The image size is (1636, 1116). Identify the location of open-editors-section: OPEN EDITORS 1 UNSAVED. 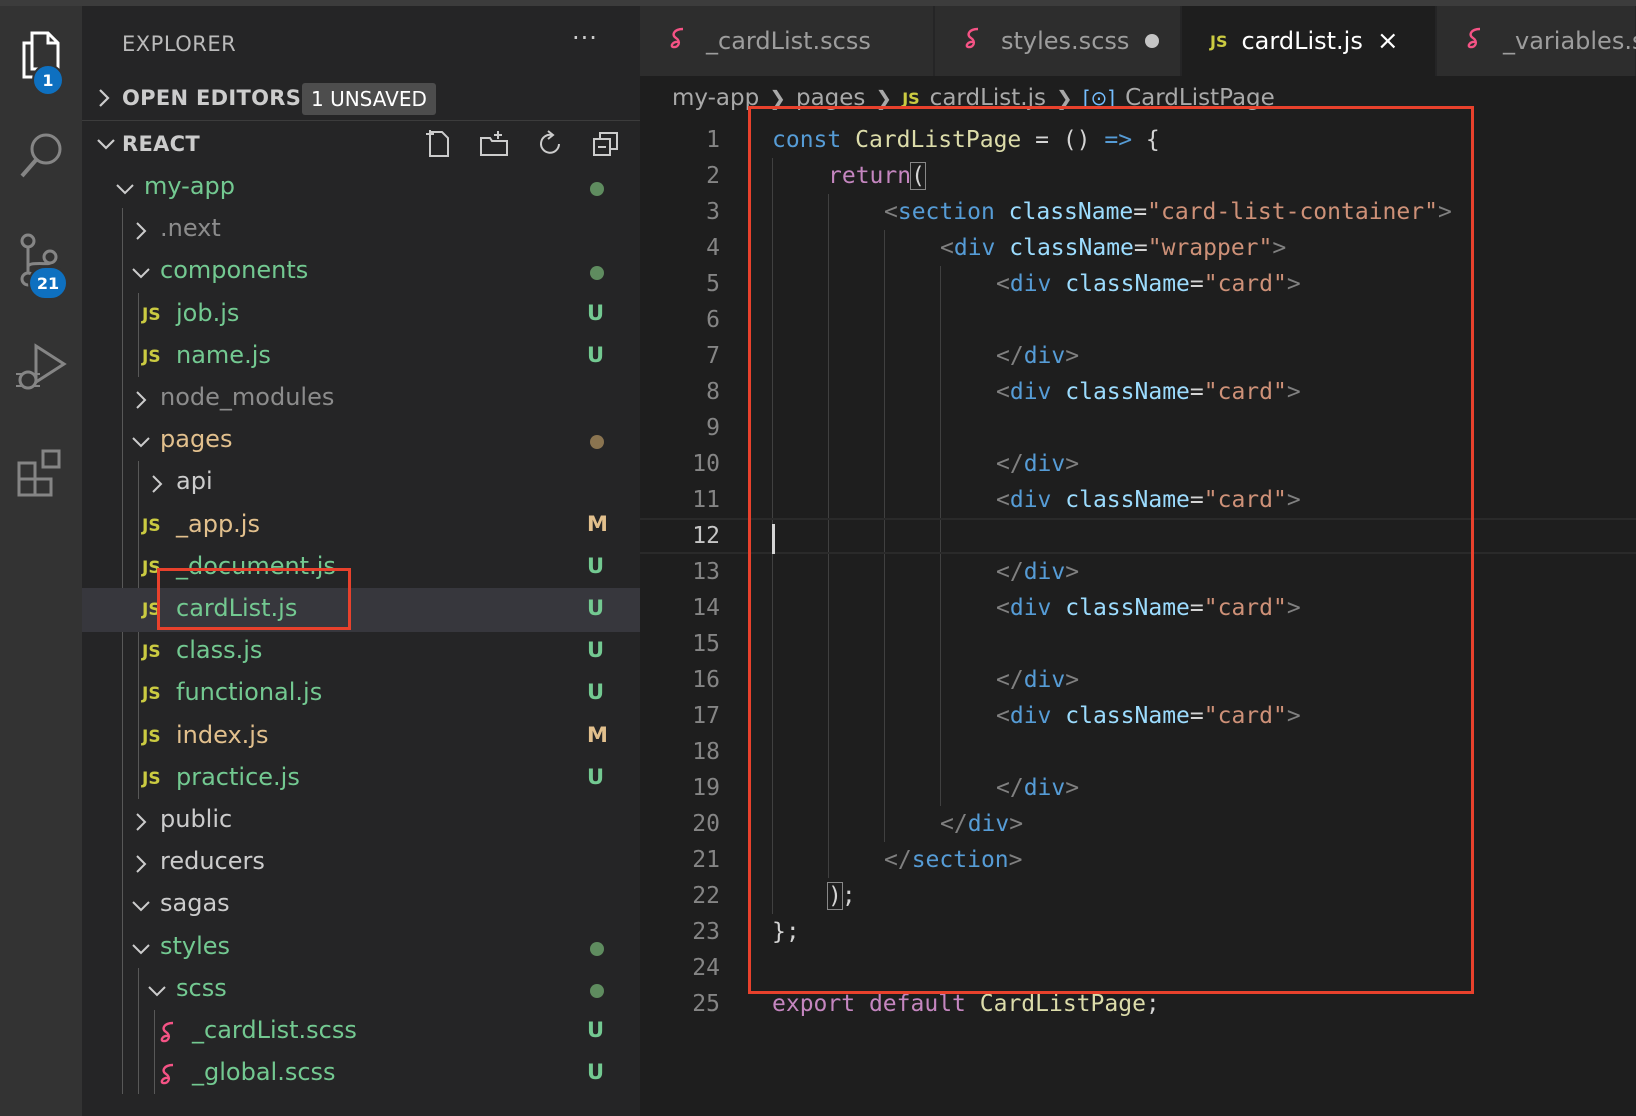
(361, 98).